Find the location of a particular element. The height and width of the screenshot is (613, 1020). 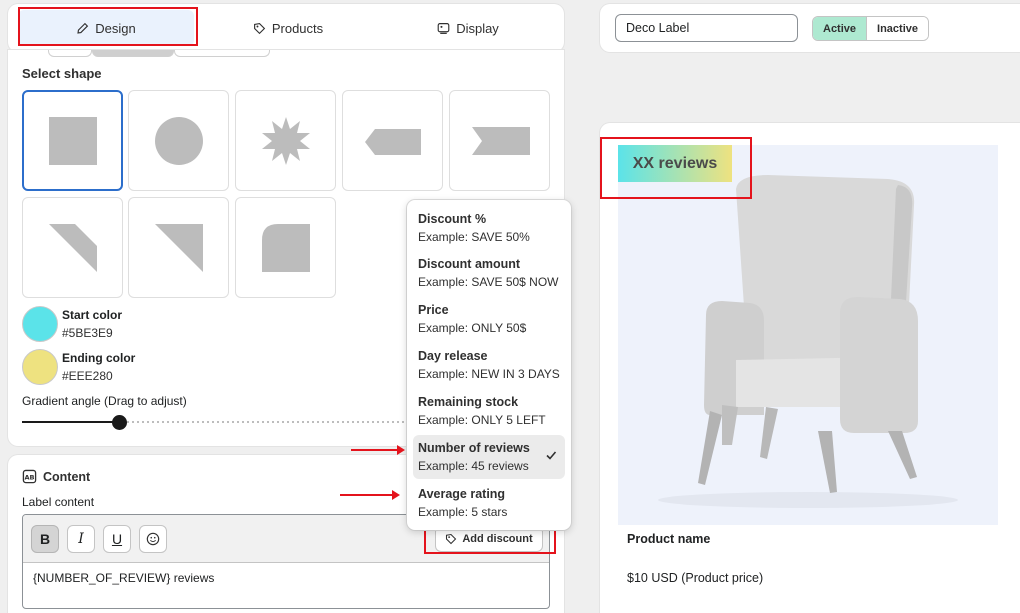

tag-icon is located at coordinates (259, 28).